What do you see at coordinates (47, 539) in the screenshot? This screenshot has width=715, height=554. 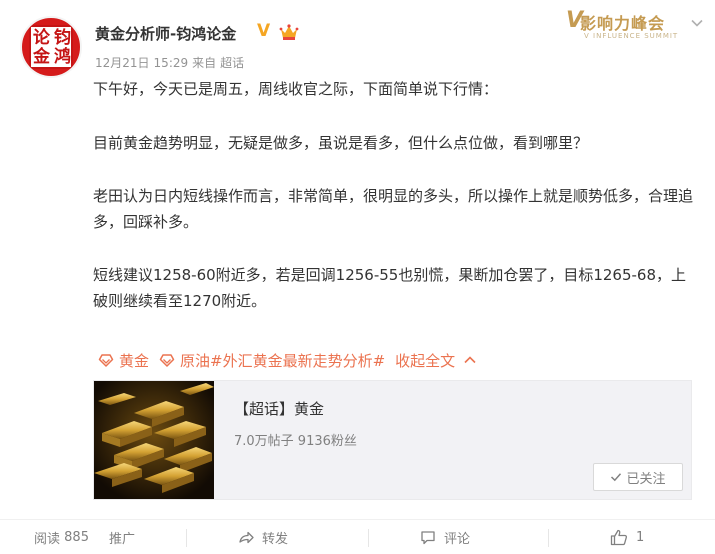 I see `read-label: 阅读` at bounding box center [47, 539].